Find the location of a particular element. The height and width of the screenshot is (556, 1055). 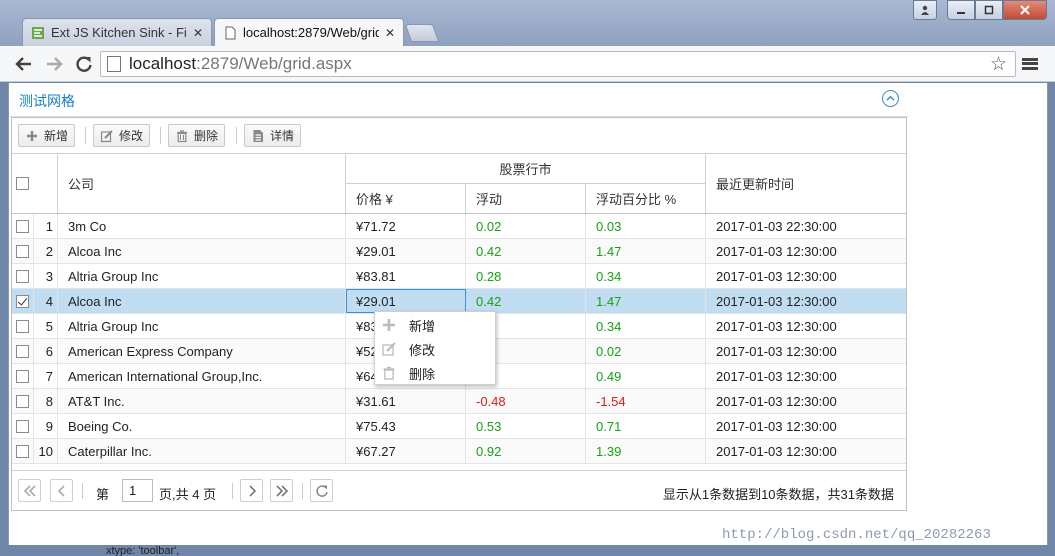

pct-change-cell: 0.03 is located at coordinates (646, 226).